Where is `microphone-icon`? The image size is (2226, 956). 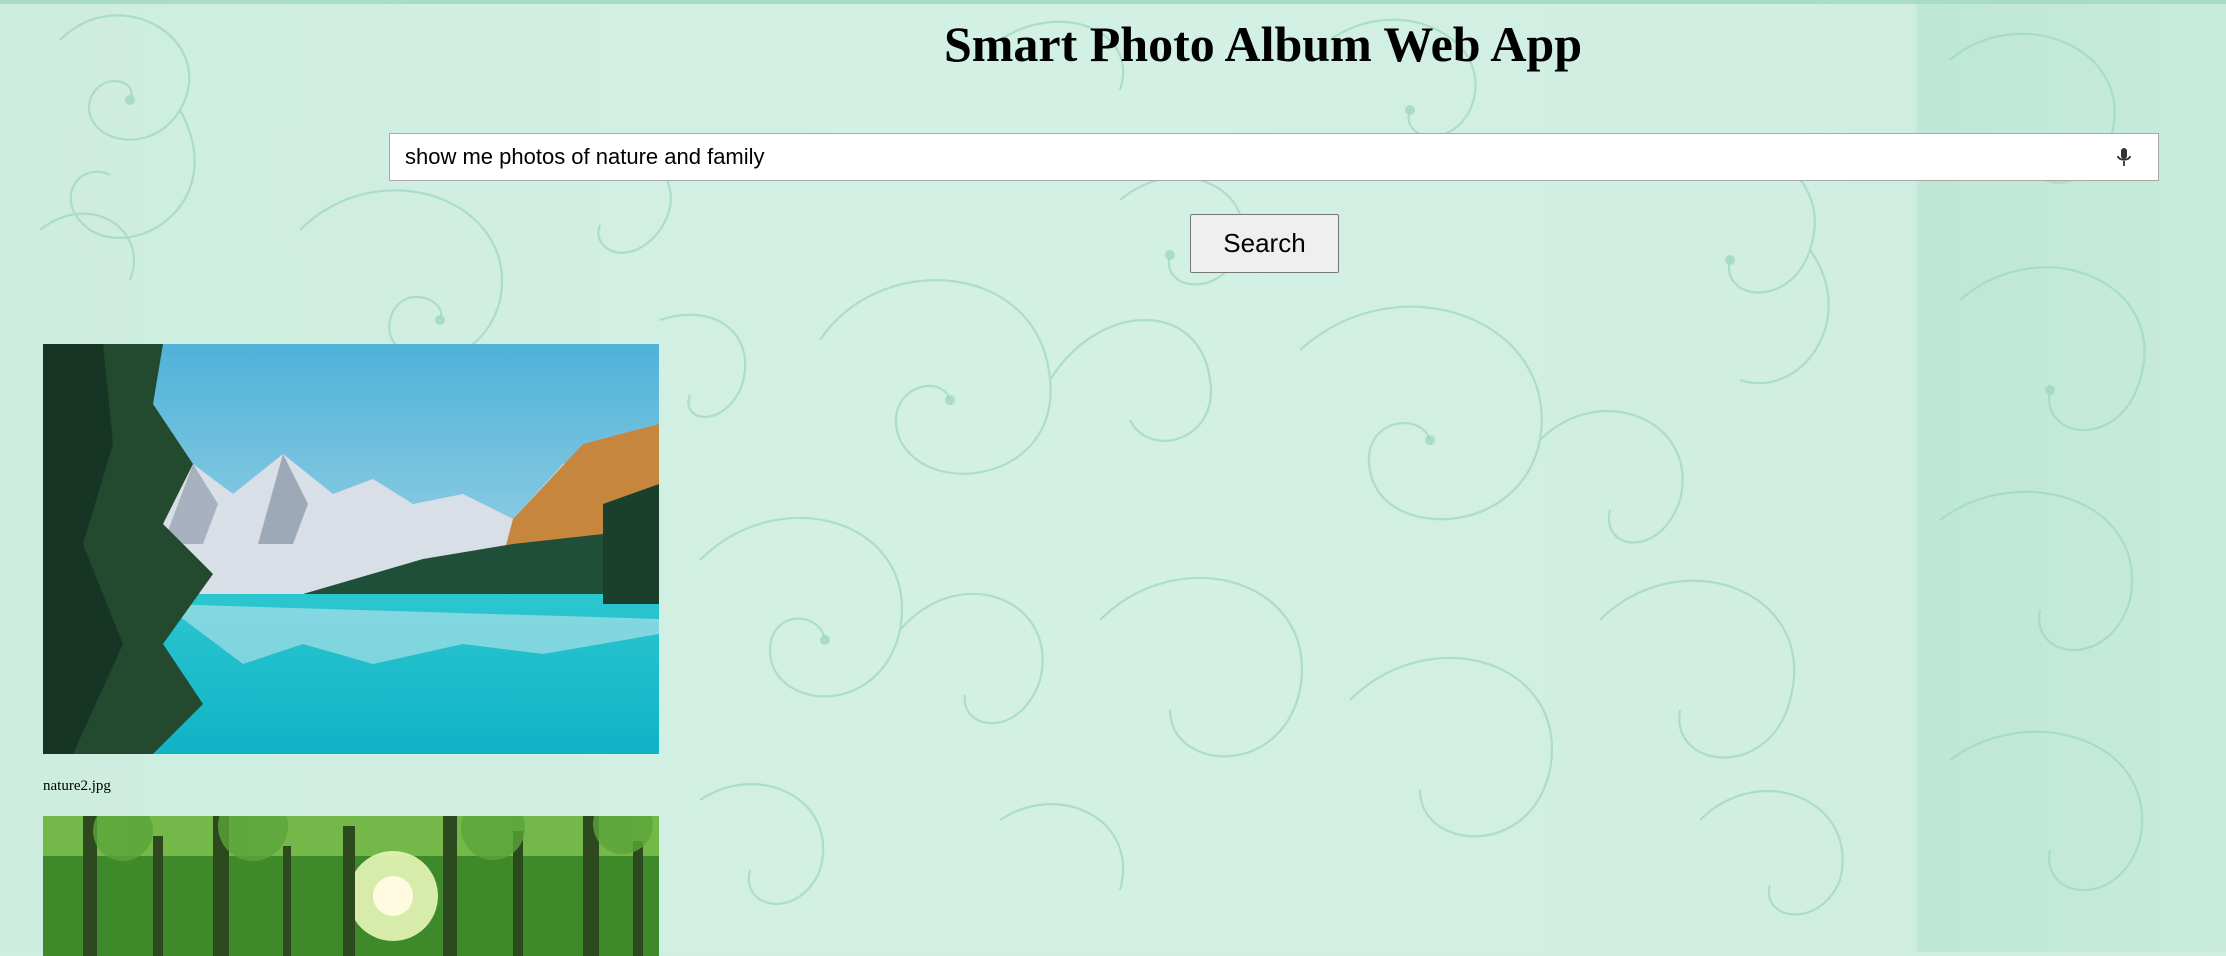
microphone-icon is located at coordinates (2124, 158).